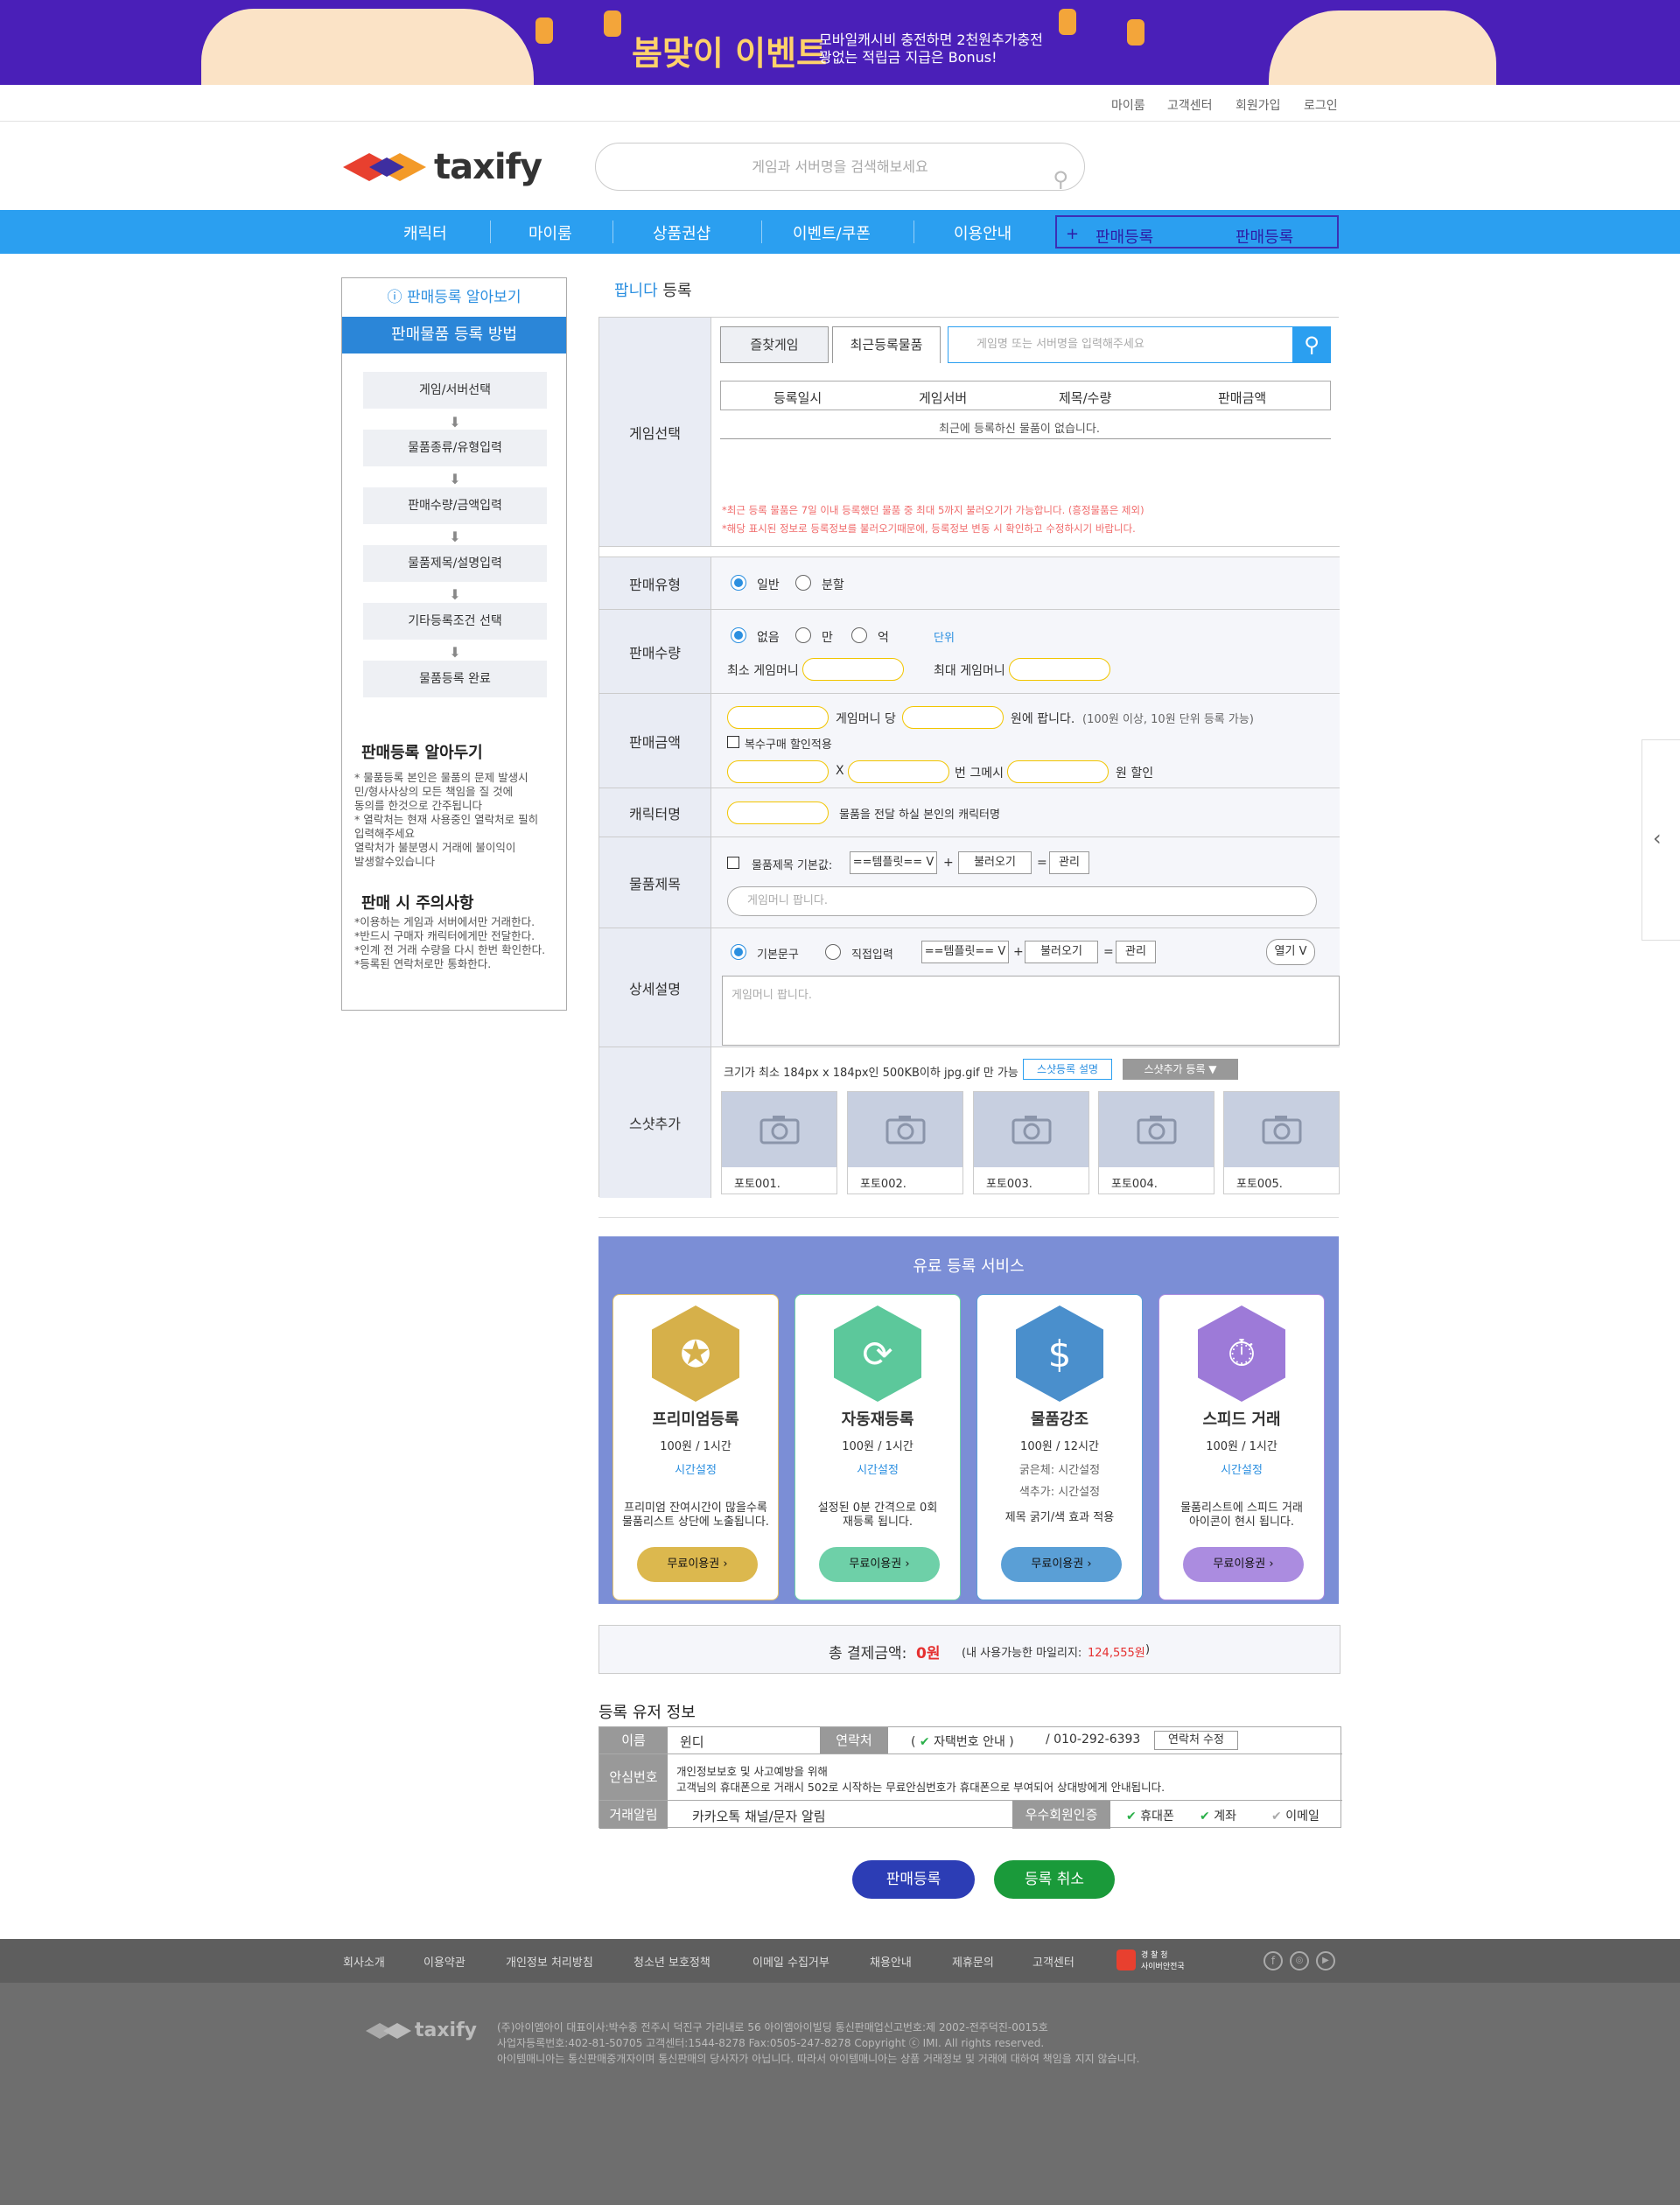 Image resolution: width=1680 pixels, height=2205 pixels. I want to click on radio-normal, so click(738, 583).